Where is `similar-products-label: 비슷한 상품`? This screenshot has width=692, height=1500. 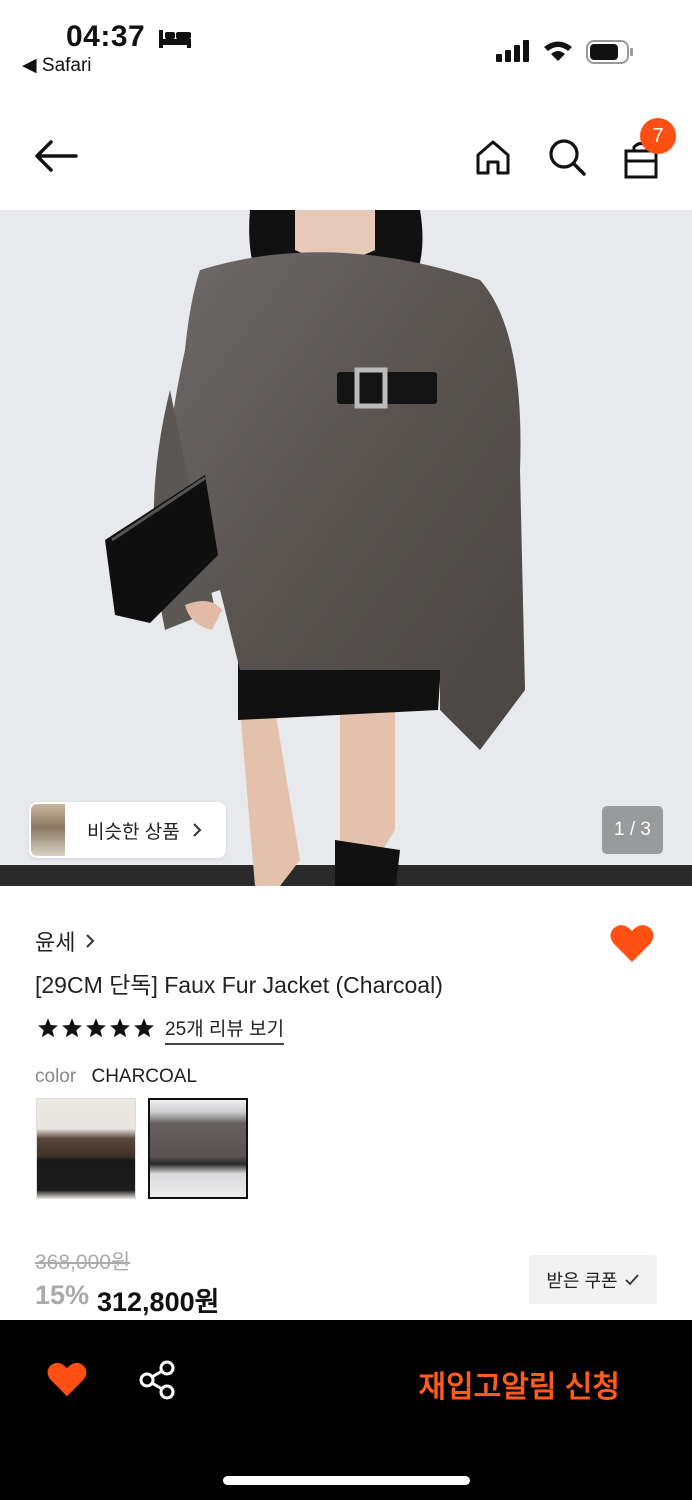 similar-products-label: 비슷한 상품 is located at coordinates (133, 832).